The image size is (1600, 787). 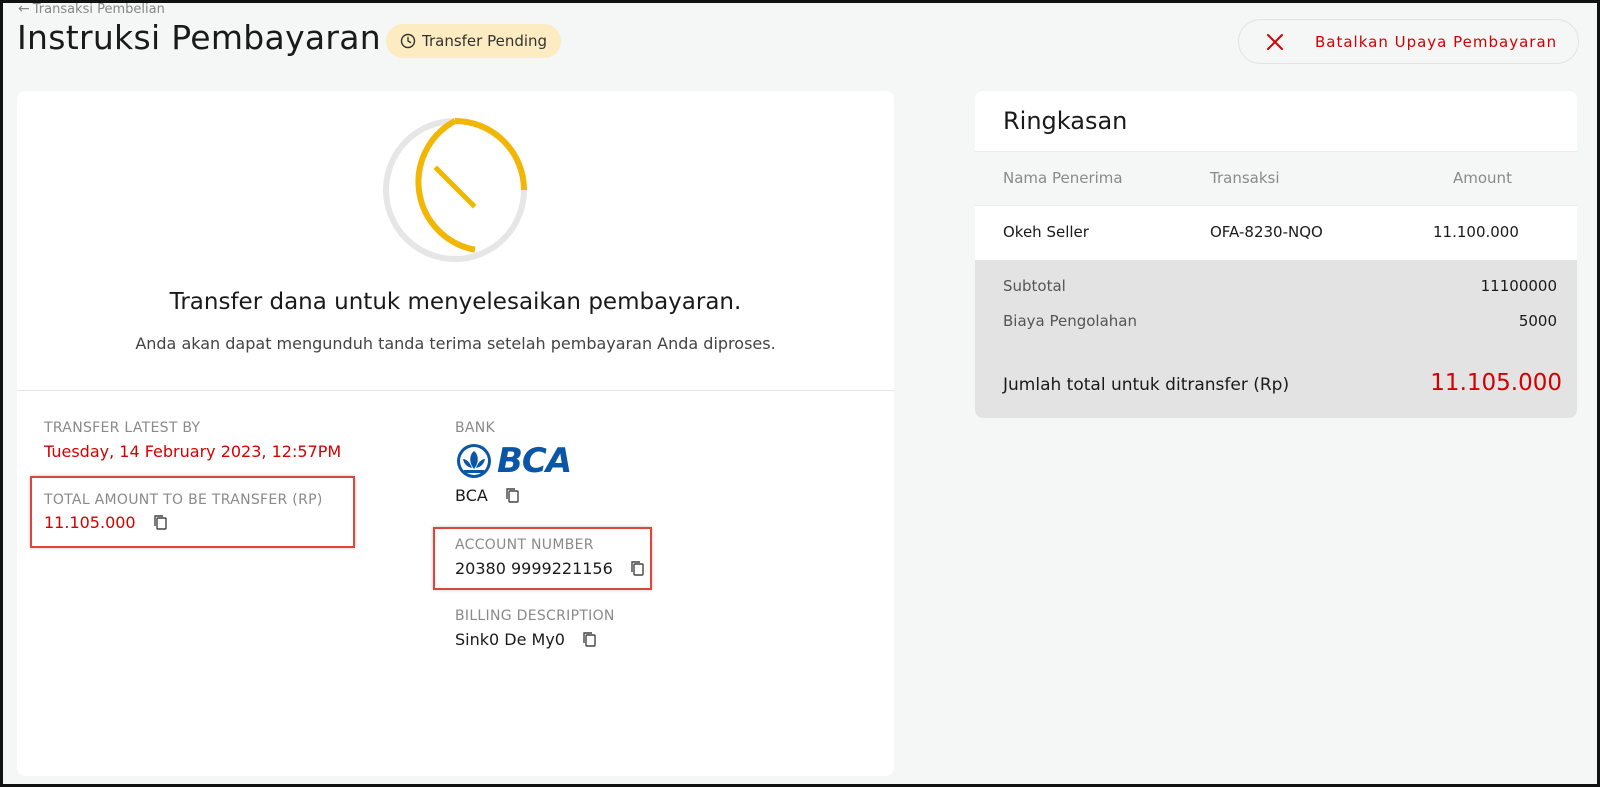 I want to click on total-amount-row: 11.105.000, so click(x=106, y=522).